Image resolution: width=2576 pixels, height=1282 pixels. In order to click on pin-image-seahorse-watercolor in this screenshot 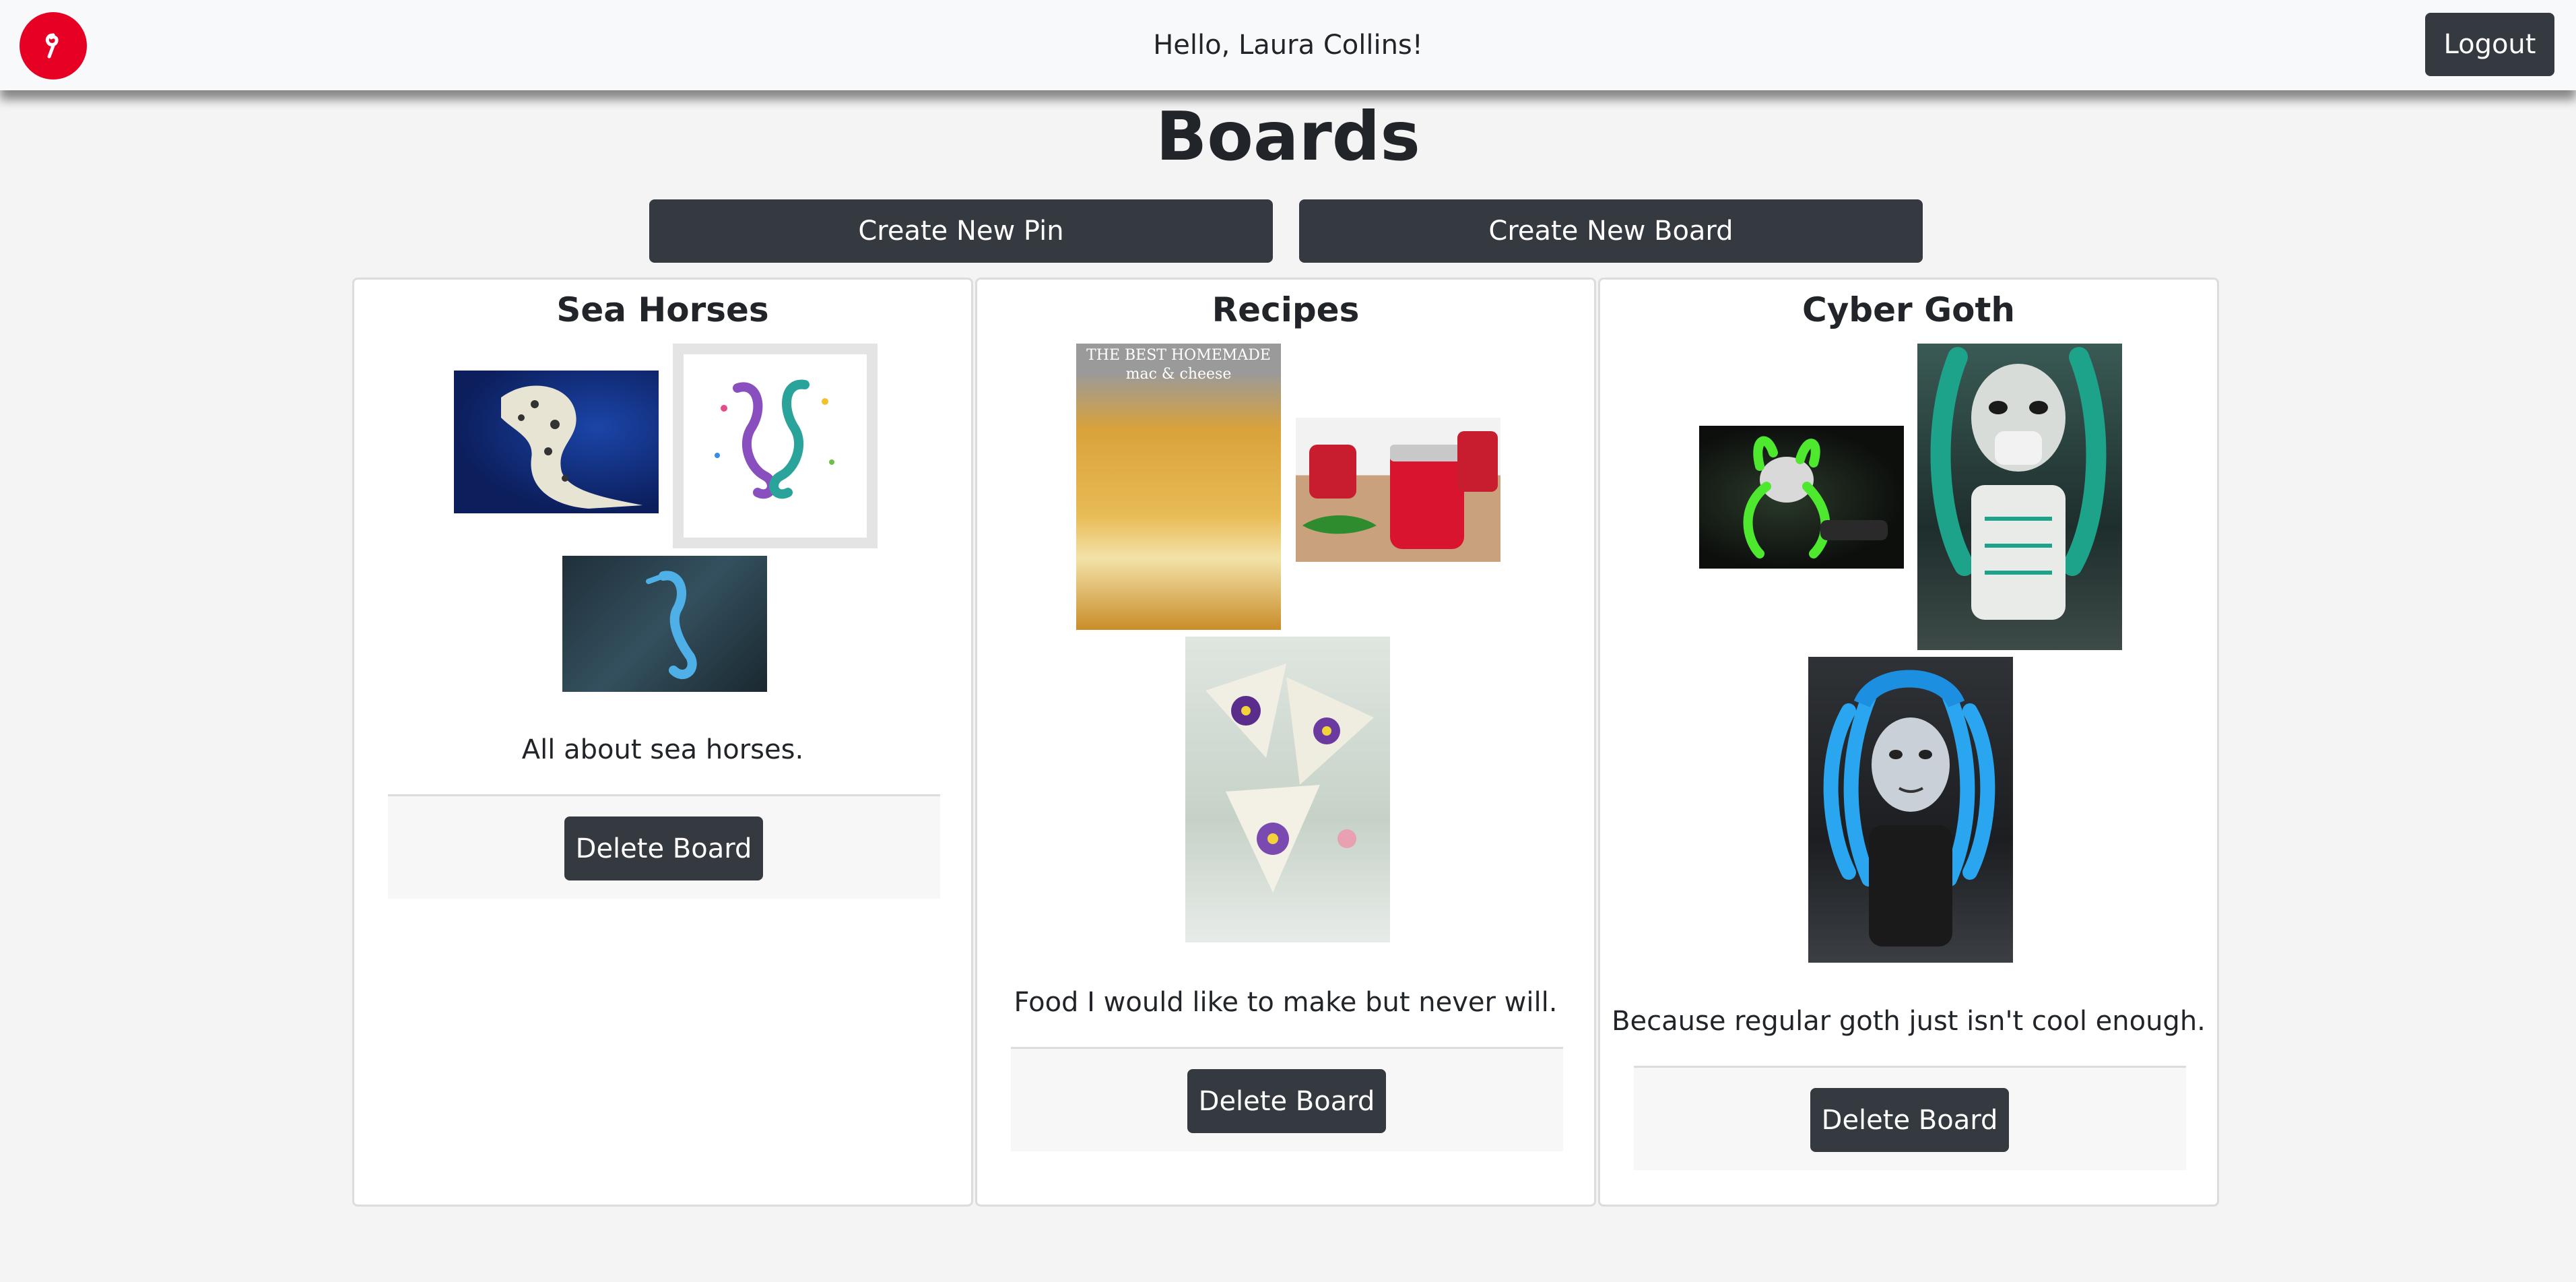, I will do `click(775, 446)`.